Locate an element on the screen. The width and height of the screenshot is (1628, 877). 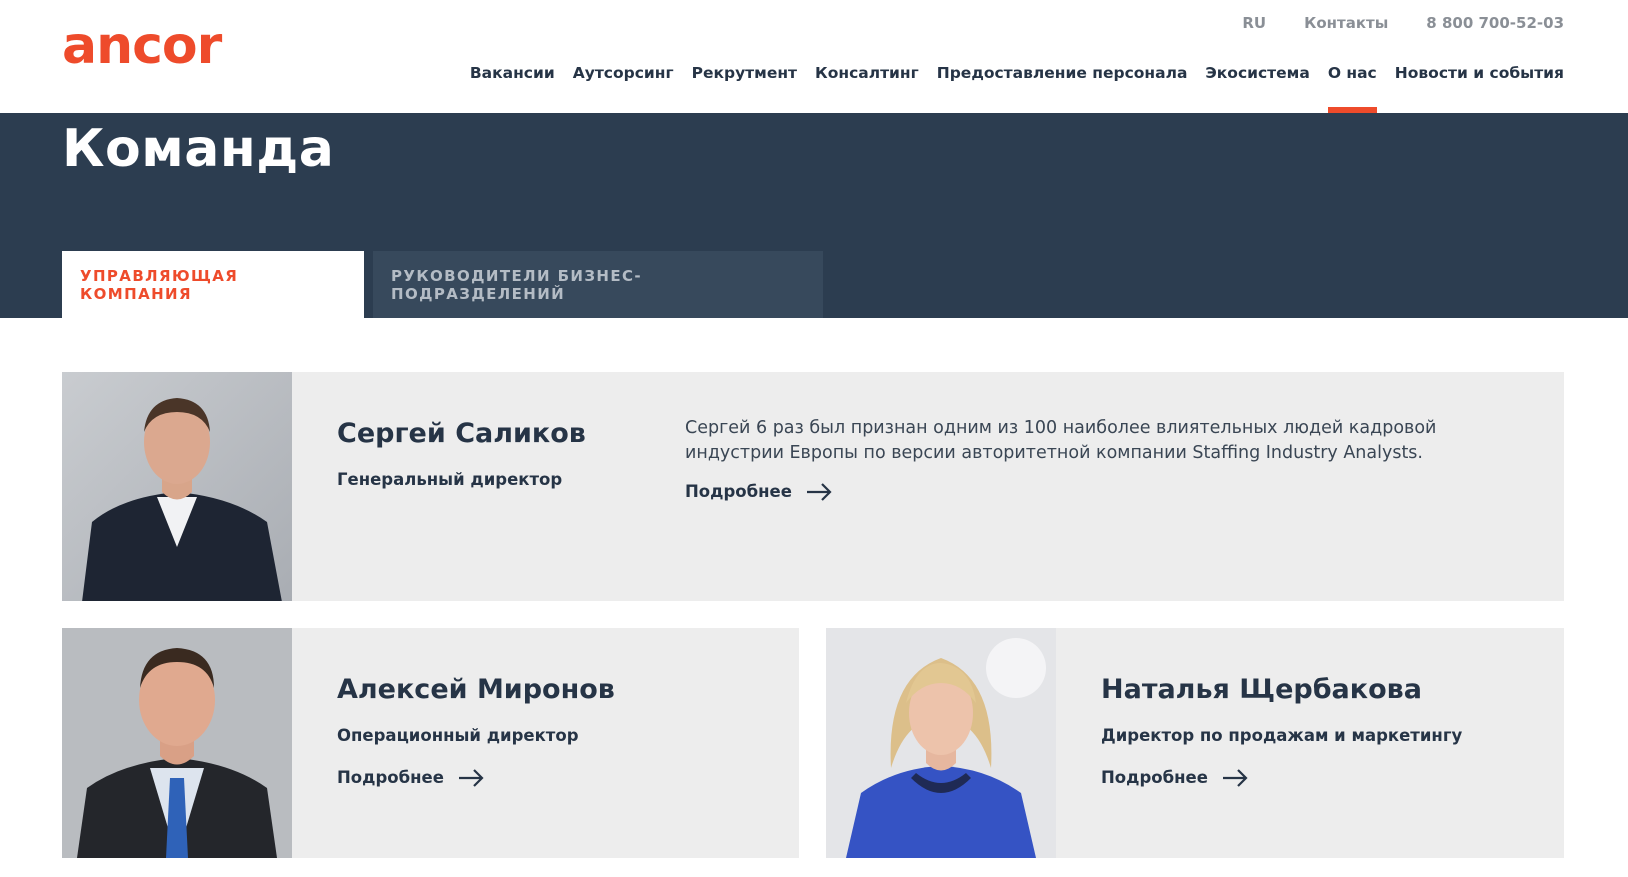
portrait-man-suit-image is located at coordinates (177, 486).